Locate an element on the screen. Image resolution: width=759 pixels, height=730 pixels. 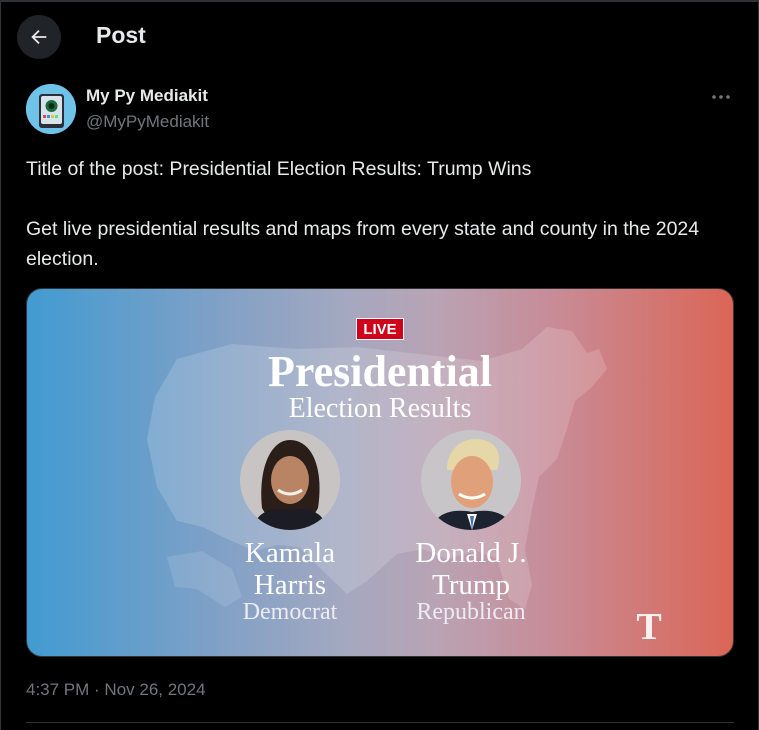
author-display-name: My Py Mediakit is located at coordinates (147, 96).